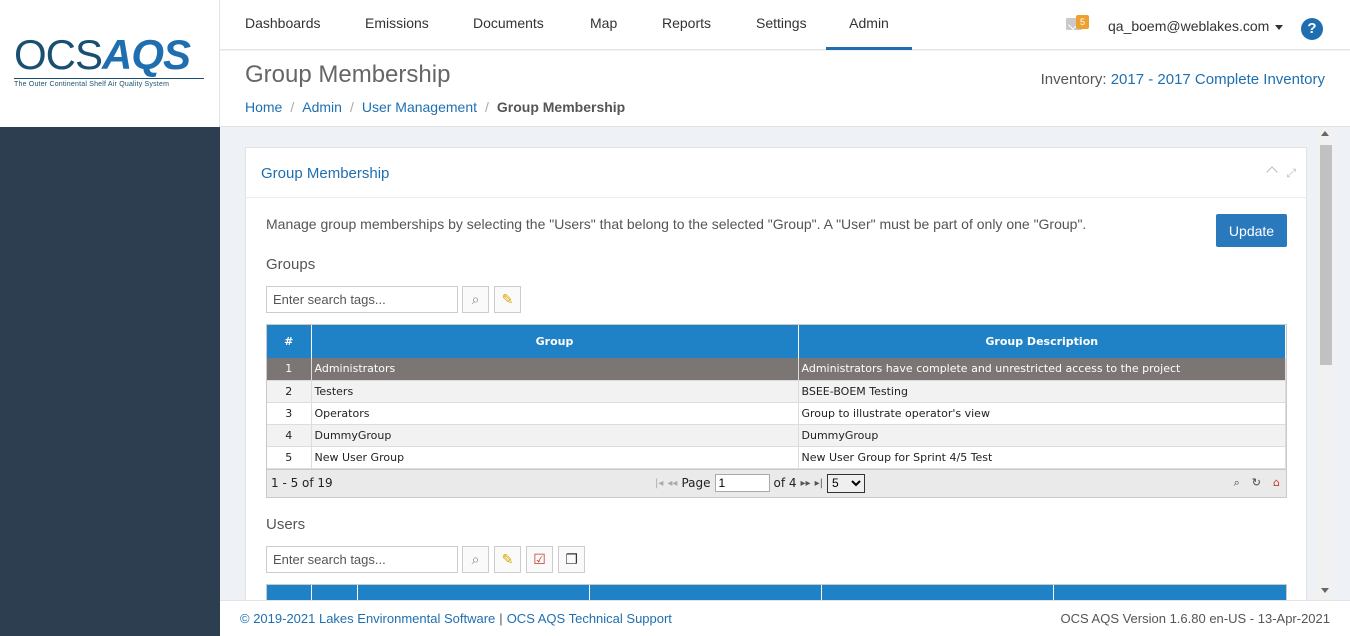  I want to click on group-description: BSEE-BOEM Testing, so click(1042, 391).